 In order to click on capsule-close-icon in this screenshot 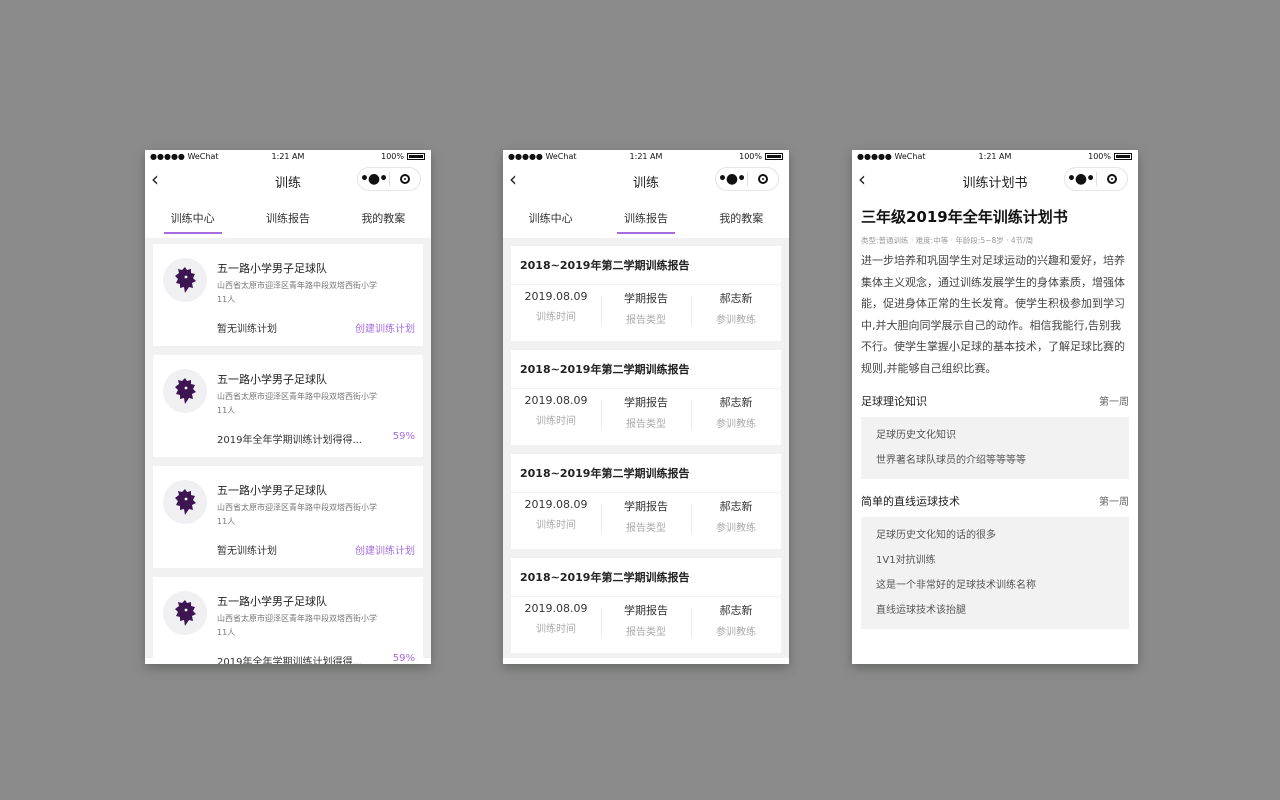, I will do `click(1111, 179)`.